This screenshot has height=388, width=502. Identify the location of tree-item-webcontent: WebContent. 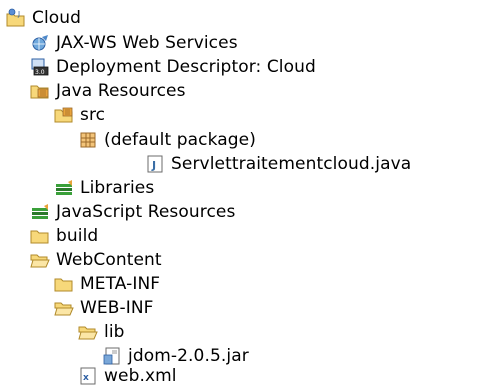
(96, 260).